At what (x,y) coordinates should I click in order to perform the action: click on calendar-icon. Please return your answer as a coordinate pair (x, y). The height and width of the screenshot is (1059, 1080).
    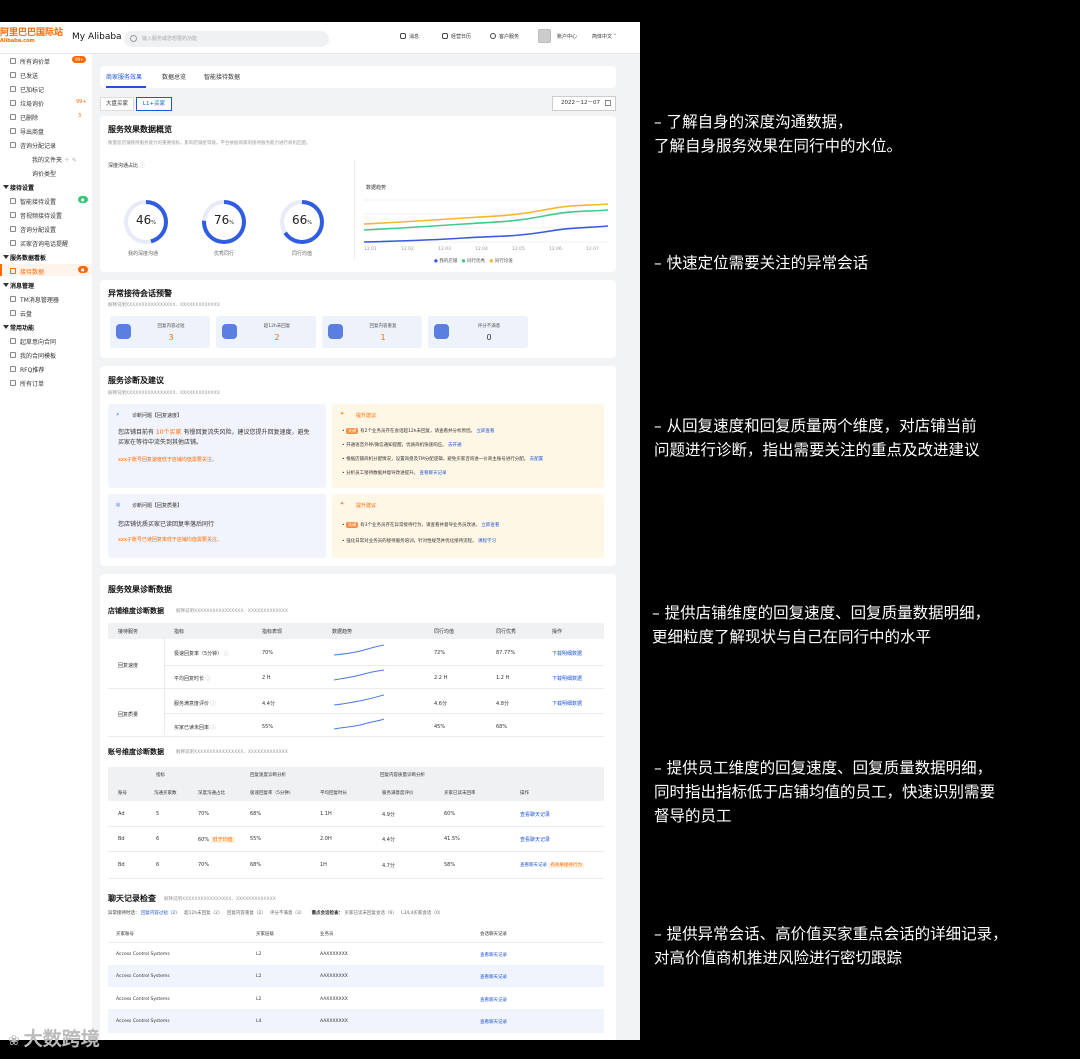
    Looking at the image, I should click on (445, 36).